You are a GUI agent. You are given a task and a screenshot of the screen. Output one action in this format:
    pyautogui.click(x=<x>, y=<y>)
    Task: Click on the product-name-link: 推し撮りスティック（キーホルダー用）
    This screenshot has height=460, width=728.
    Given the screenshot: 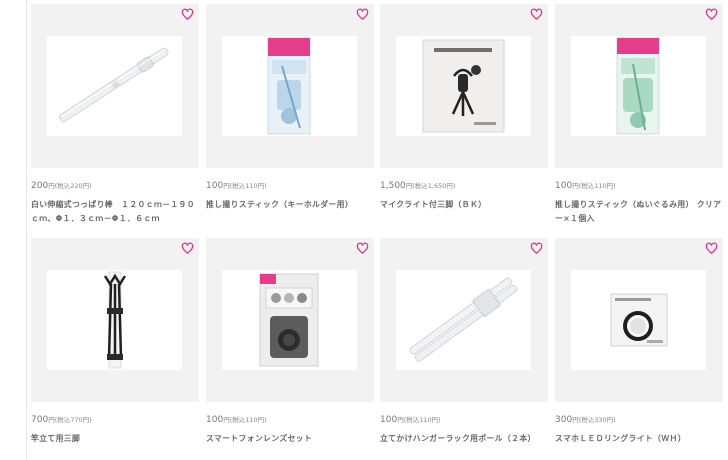 What is the action you would take?
    pyautogui.click(x=279, y=204)
    